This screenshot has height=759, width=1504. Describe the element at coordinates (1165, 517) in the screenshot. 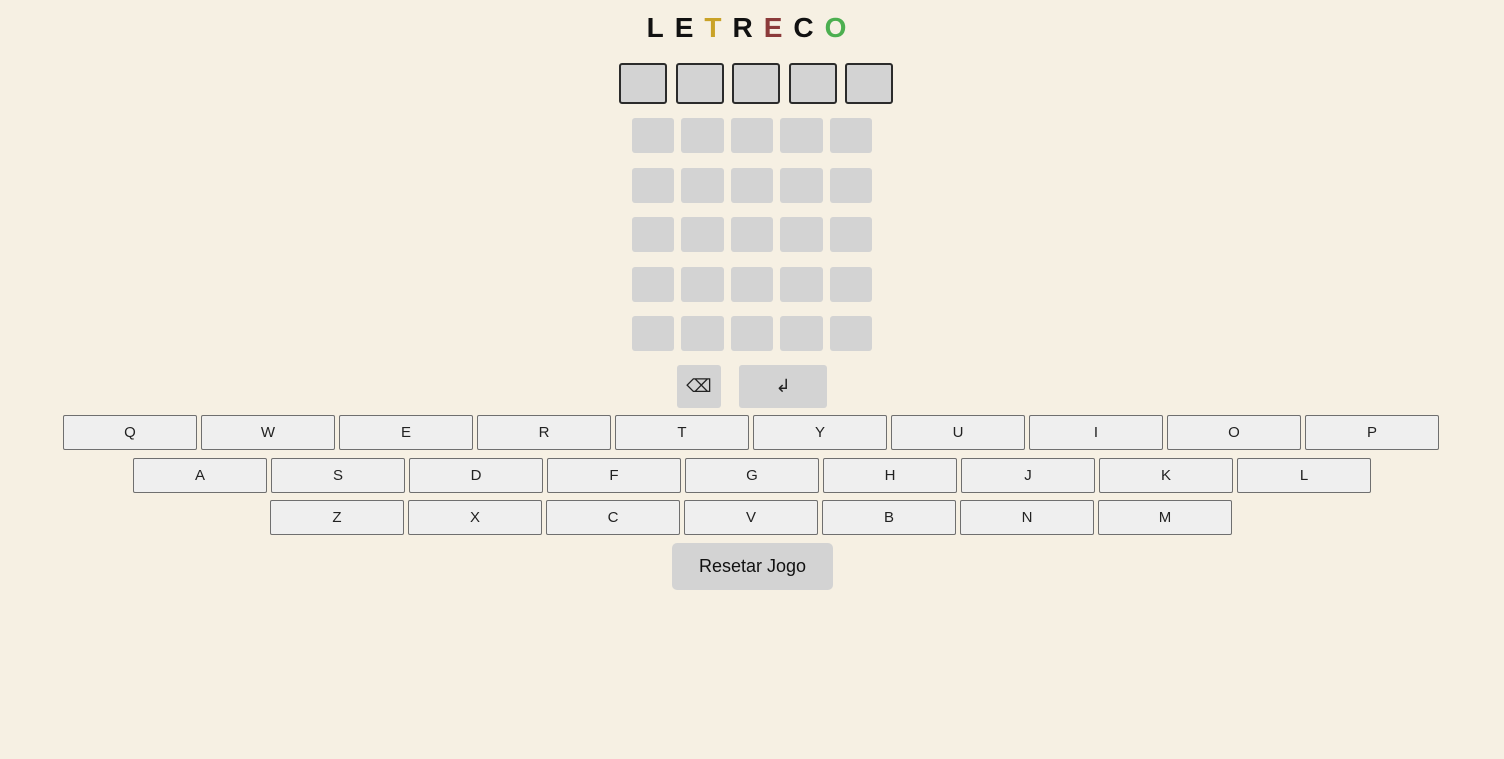

I see `key-m: M` at that location.